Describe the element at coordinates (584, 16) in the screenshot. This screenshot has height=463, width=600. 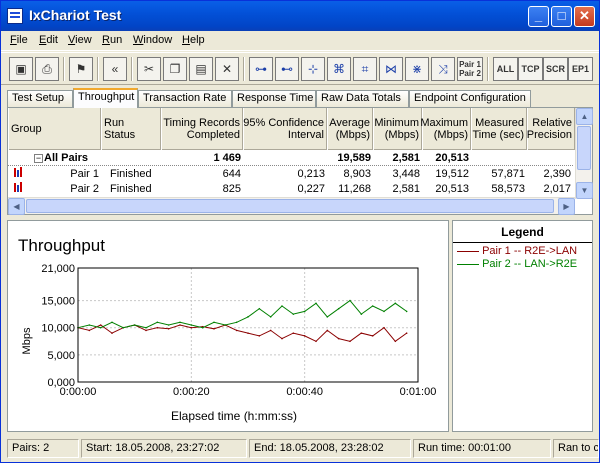
I see `close-button: ✕` at that location.